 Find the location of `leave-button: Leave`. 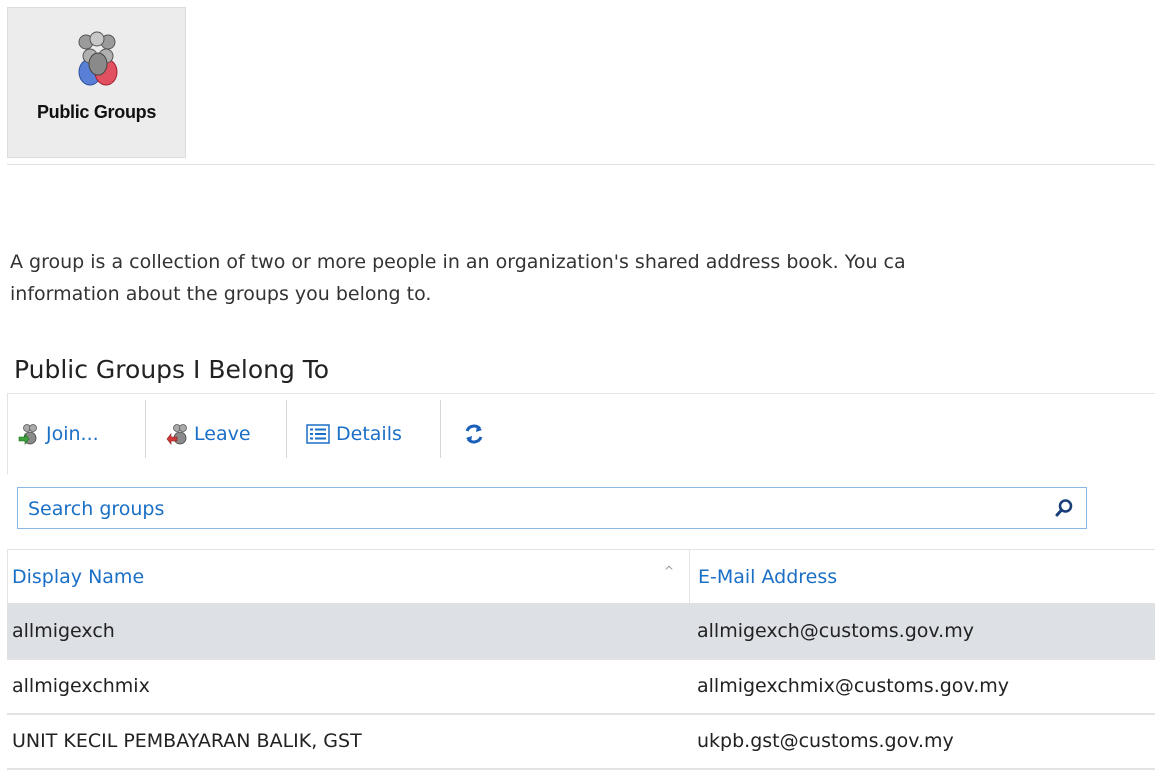

leave-button: Leave is located at coordinates (208, 434).